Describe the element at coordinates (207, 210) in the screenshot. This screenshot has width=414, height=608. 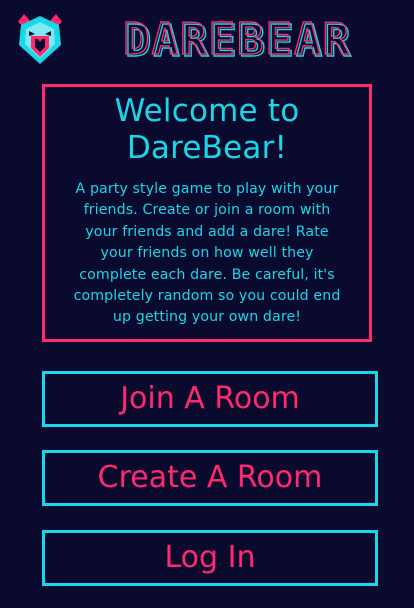
I see `welcome-body-line: friends. Create or join a room with` at that location.